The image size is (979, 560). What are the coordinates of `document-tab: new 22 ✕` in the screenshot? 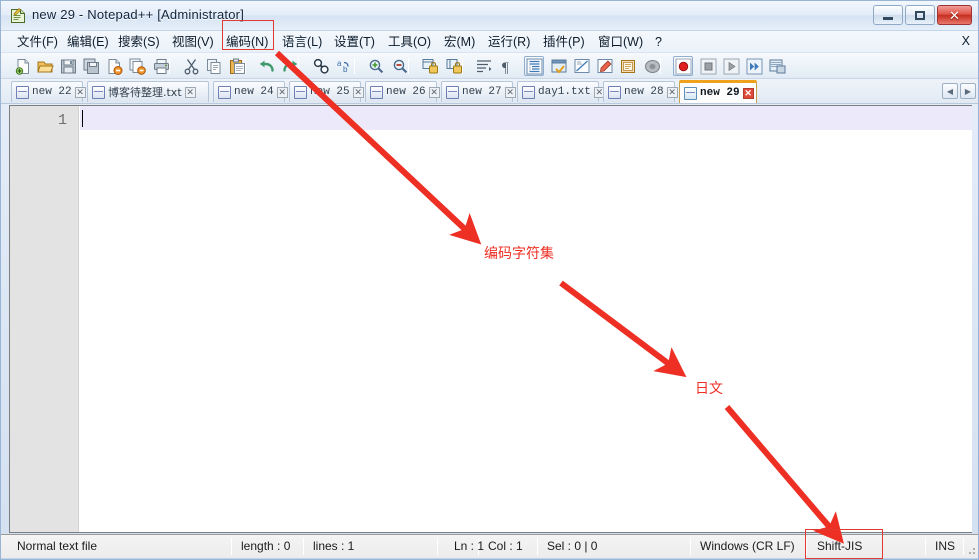 It's located at (48, 91).